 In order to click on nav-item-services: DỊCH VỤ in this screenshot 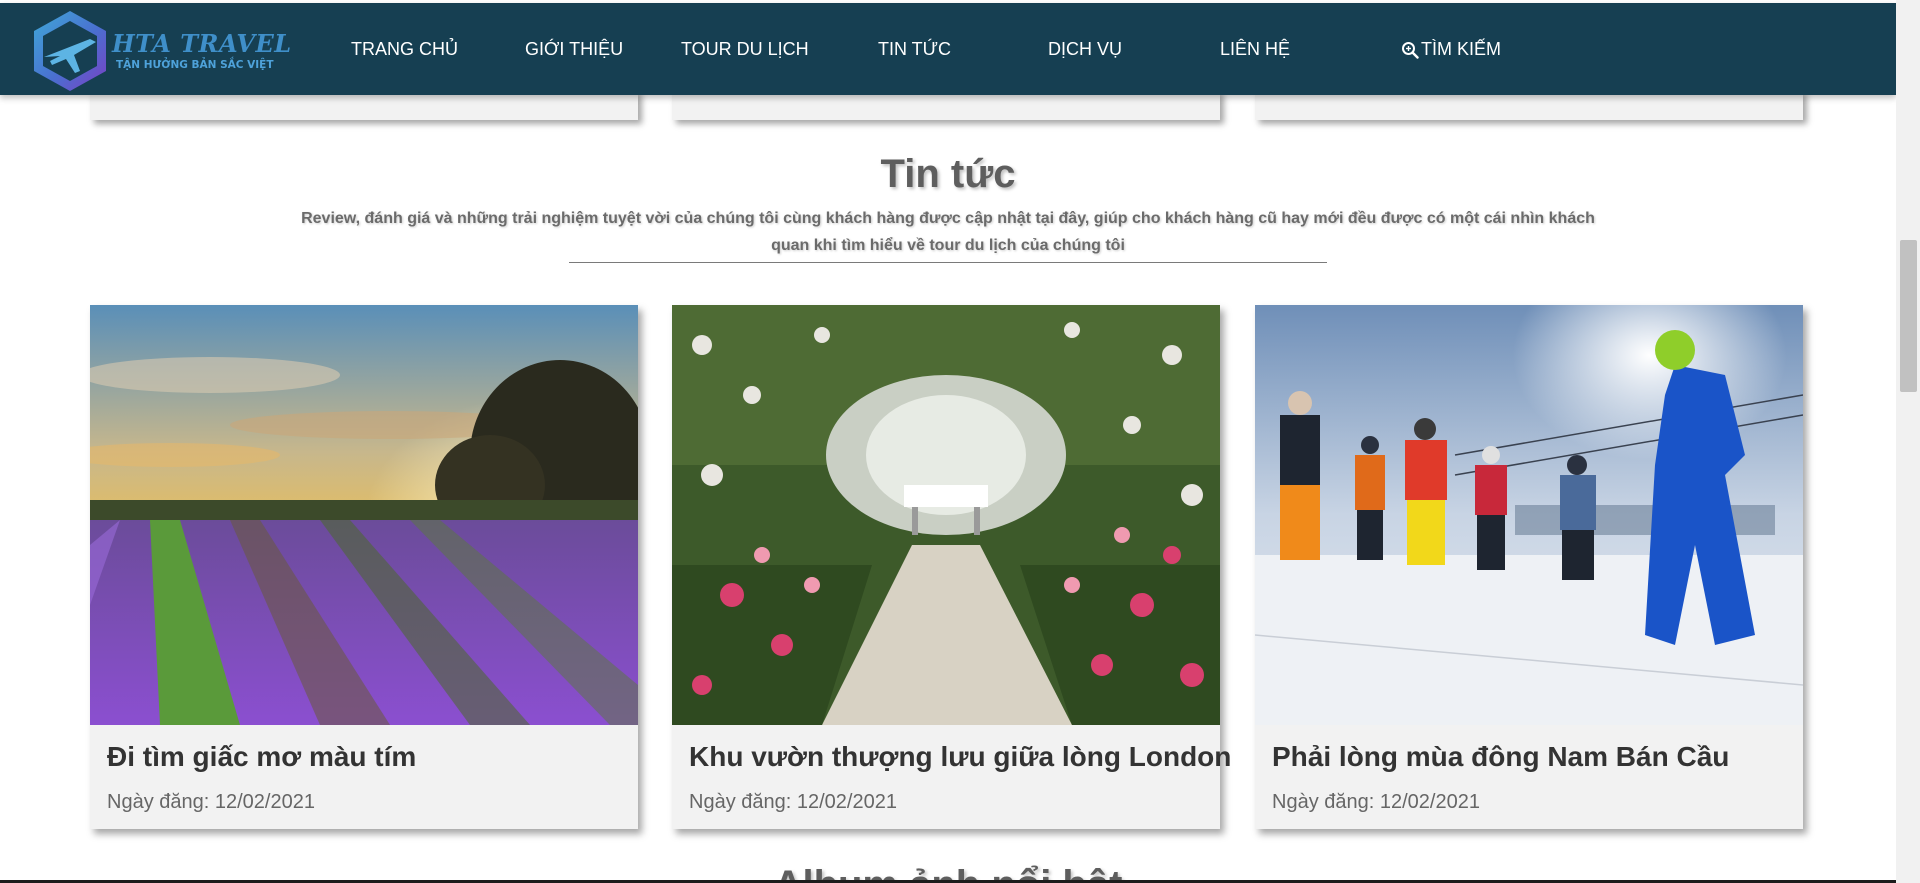, I will do `click(1085, 49)`.